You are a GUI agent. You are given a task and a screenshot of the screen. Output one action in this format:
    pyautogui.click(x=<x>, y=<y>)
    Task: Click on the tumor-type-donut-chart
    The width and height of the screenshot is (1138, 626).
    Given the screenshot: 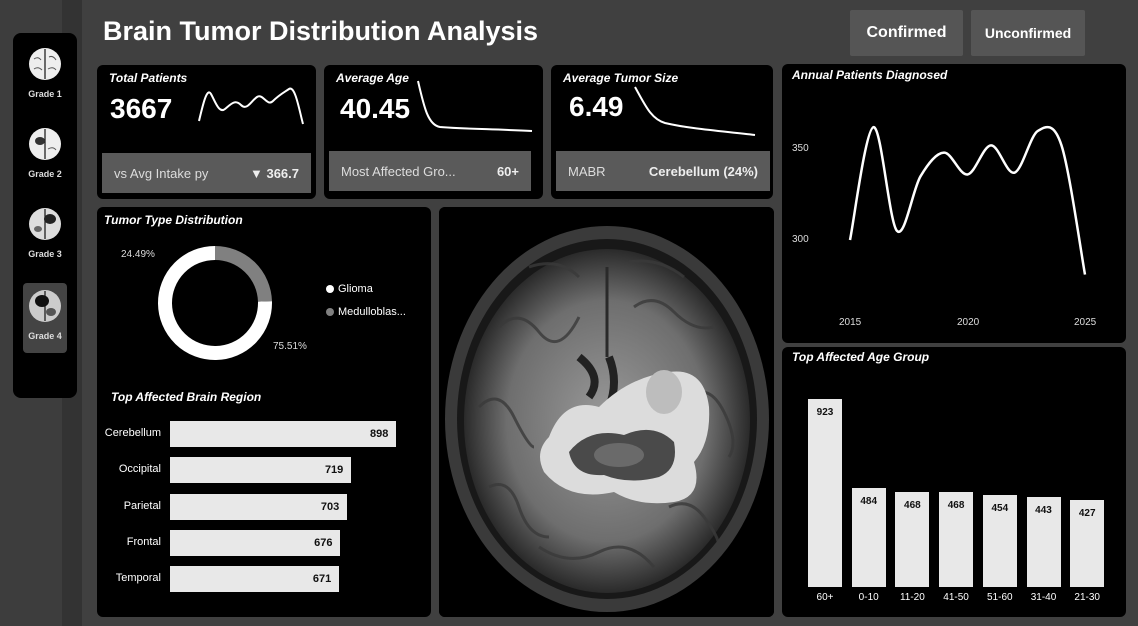 What is the action you would take?
    pyautogui.click(x=215, y=303)
    